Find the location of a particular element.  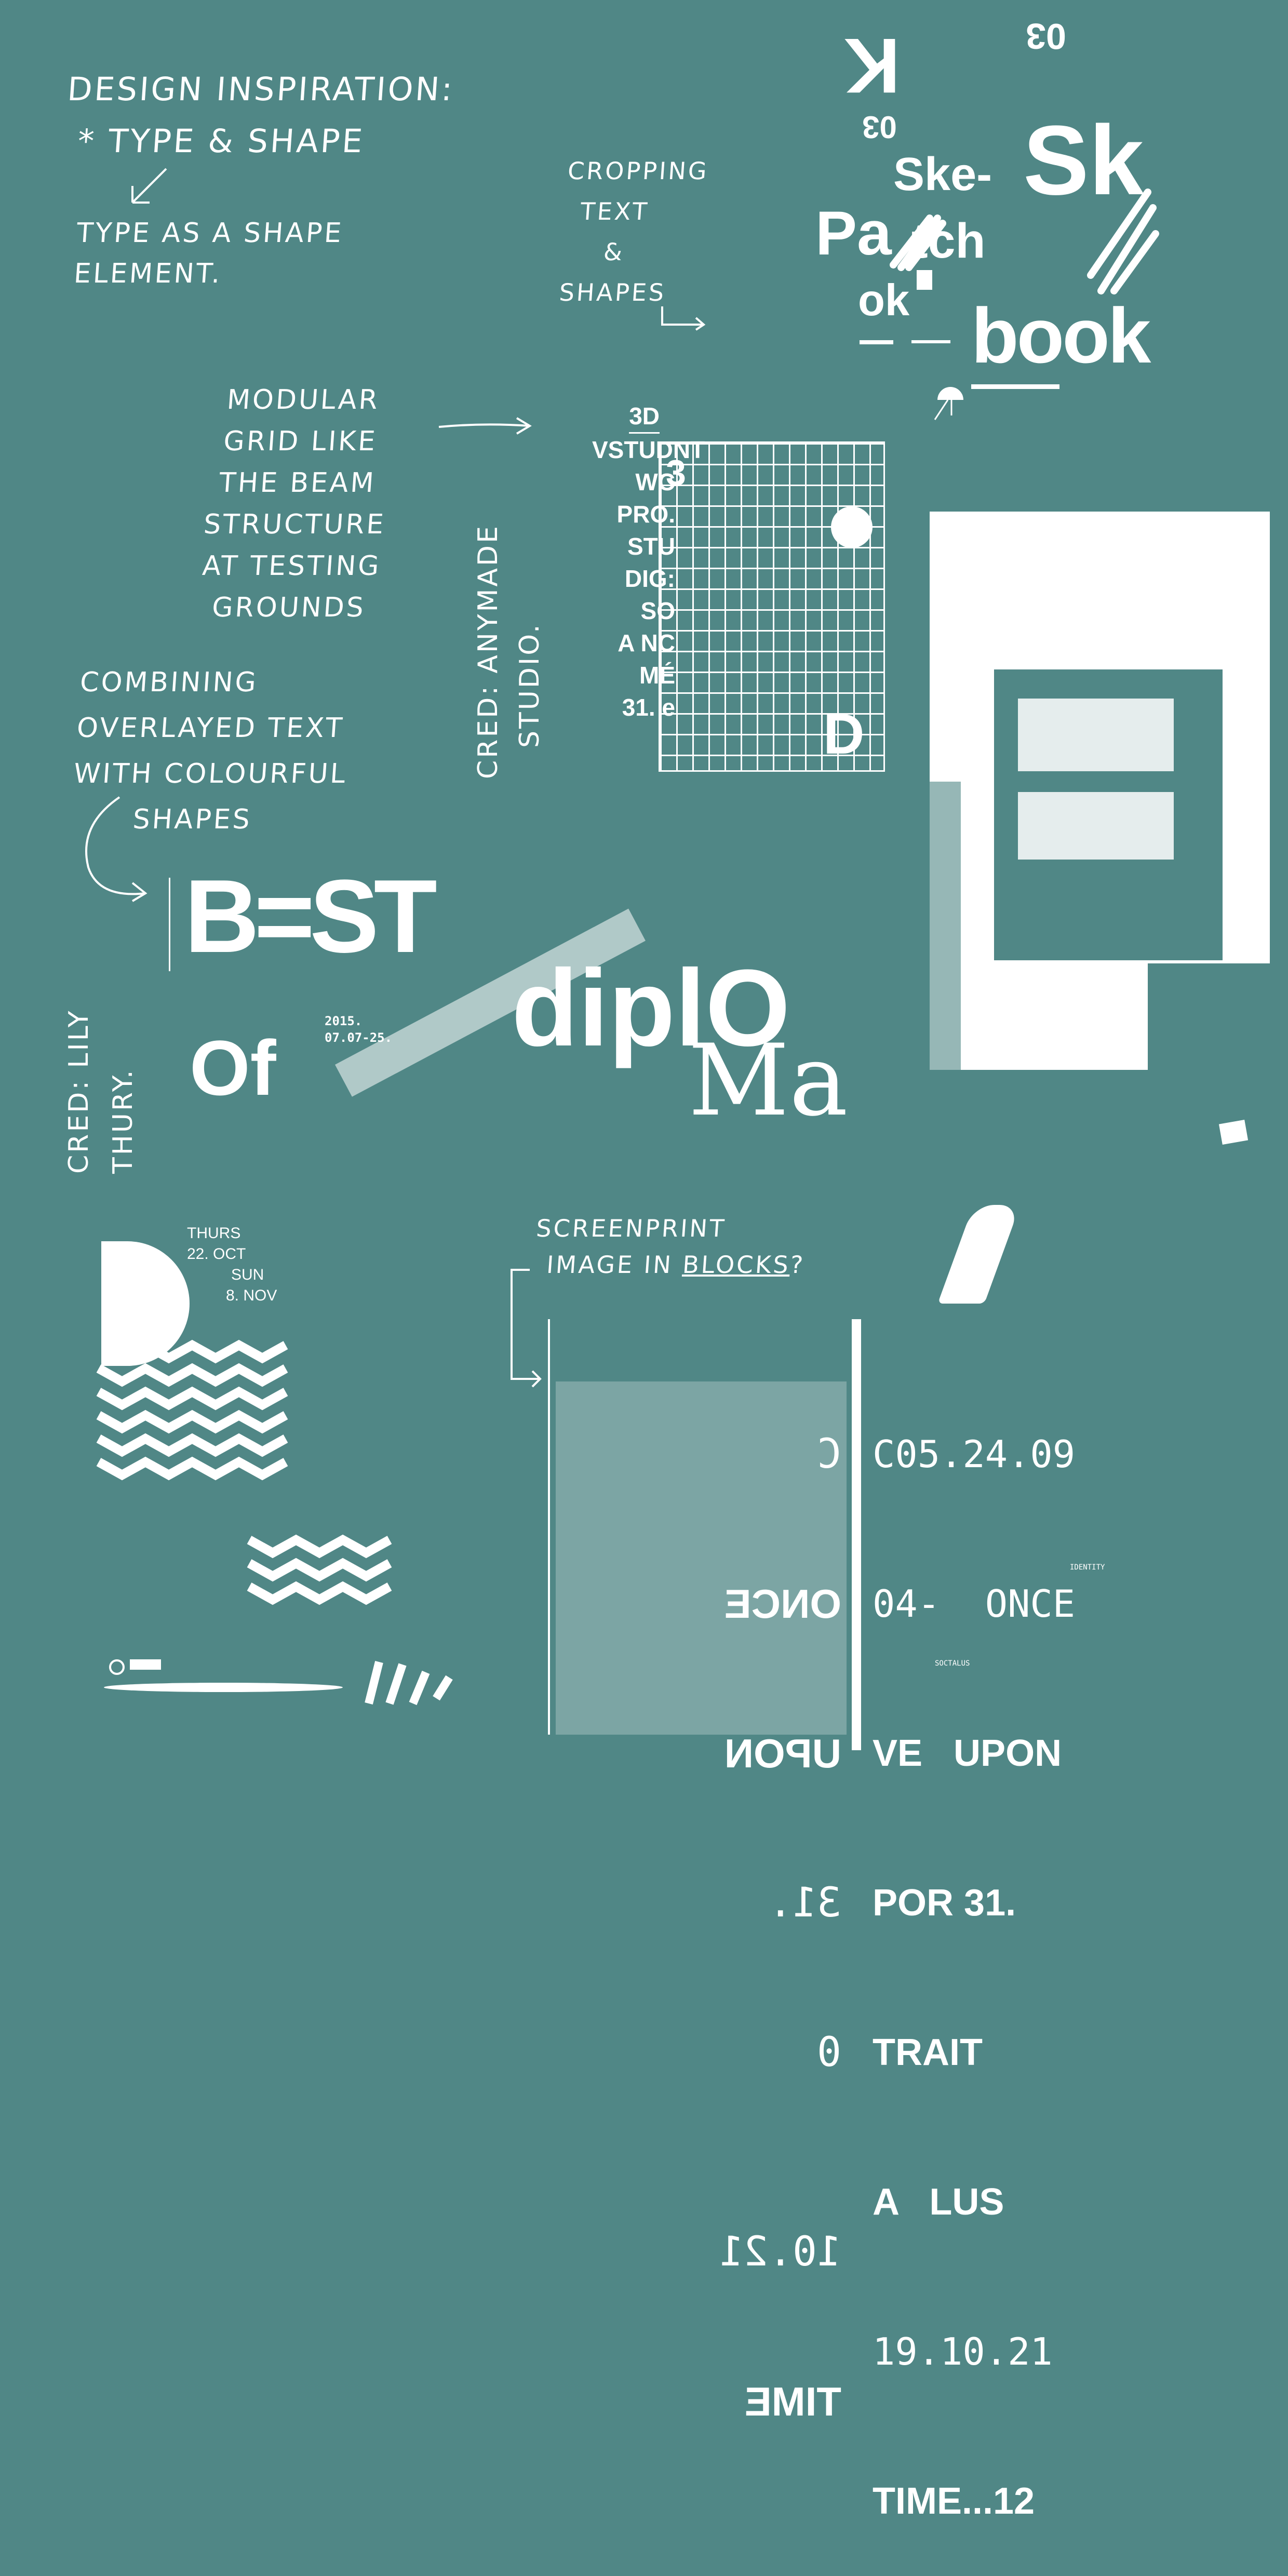

note-credit-anymade: Cred: Anymade studio. is located at coordinates (509, 652).